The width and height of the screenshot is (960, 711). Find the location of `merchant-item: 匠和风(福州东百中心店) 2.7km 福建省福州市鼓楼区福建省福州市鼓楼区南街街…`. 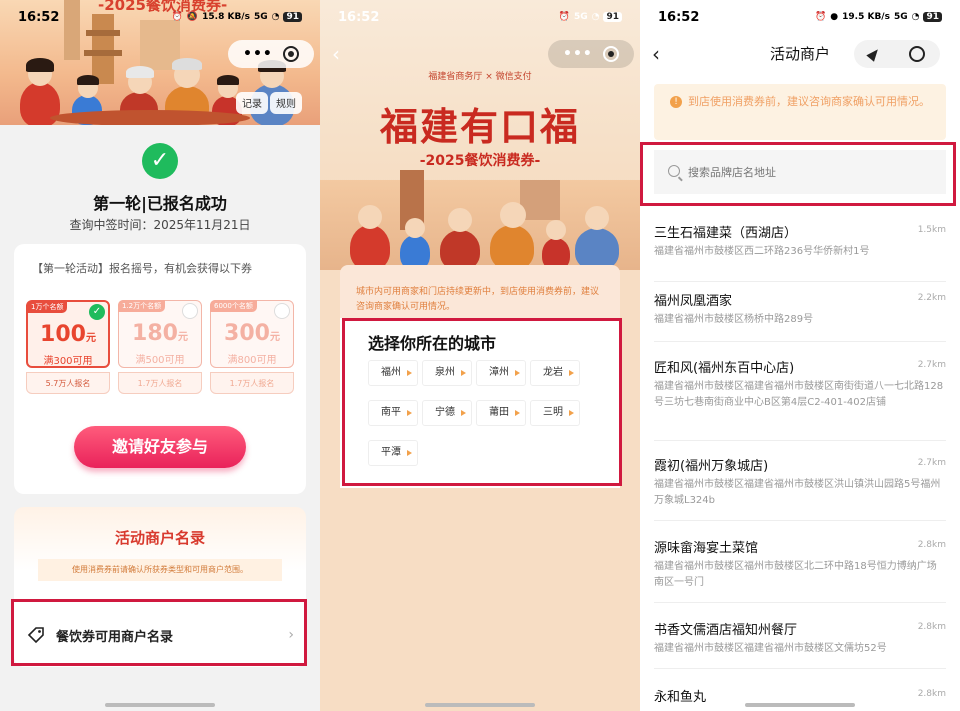

merchant-item: 匠和风(福州东百中心店) 2.7km 福建省福州市鼓楼区福建省福州市鼓楼区南街街… is located at coordinates (800, 399).